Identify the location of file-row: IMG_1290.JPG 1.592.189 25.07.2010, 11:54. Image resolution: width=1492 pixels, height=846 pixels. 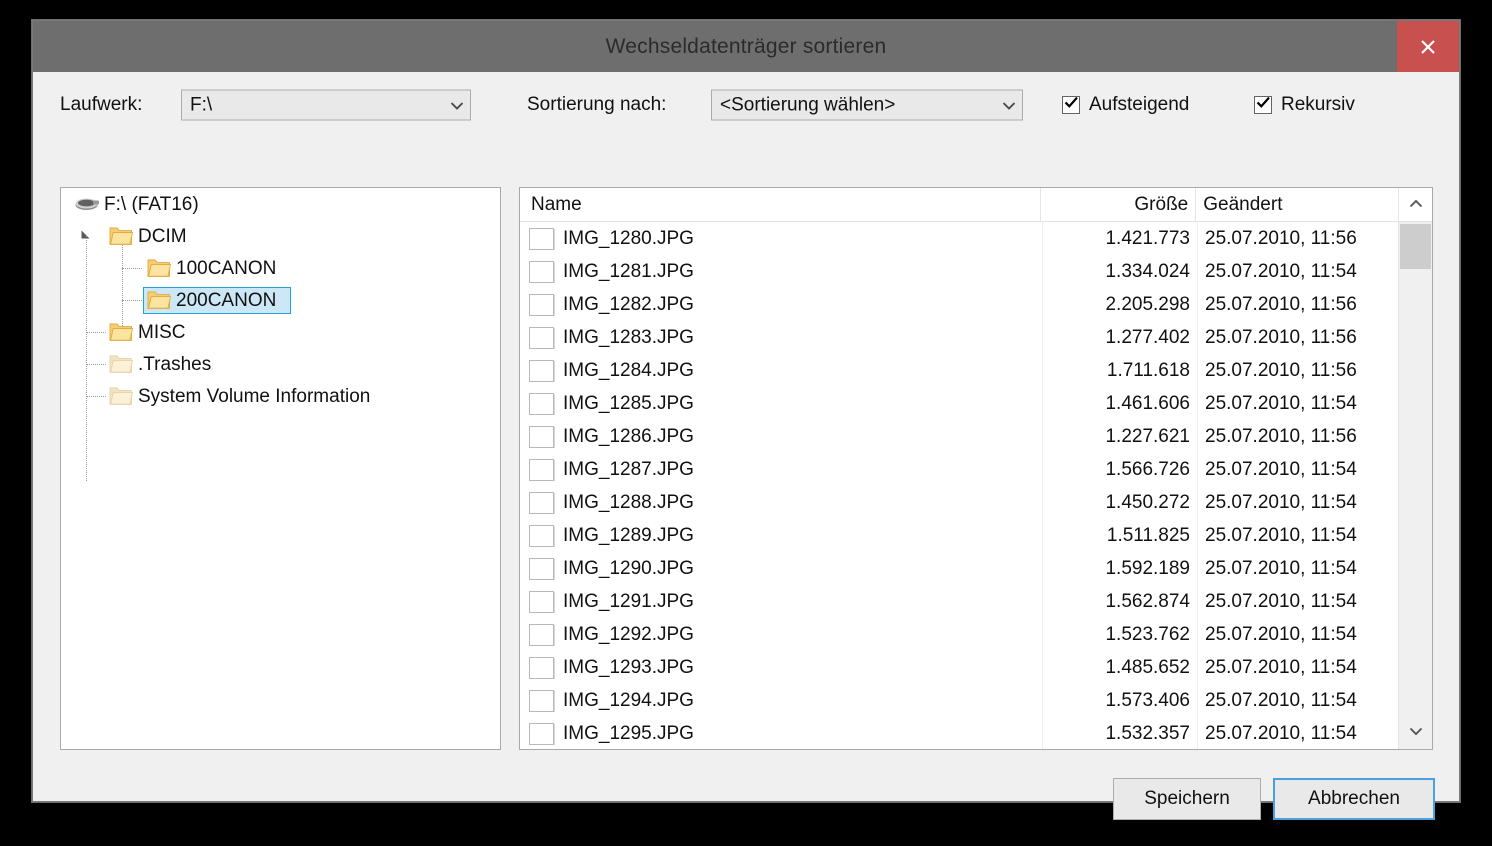
(976, 568).